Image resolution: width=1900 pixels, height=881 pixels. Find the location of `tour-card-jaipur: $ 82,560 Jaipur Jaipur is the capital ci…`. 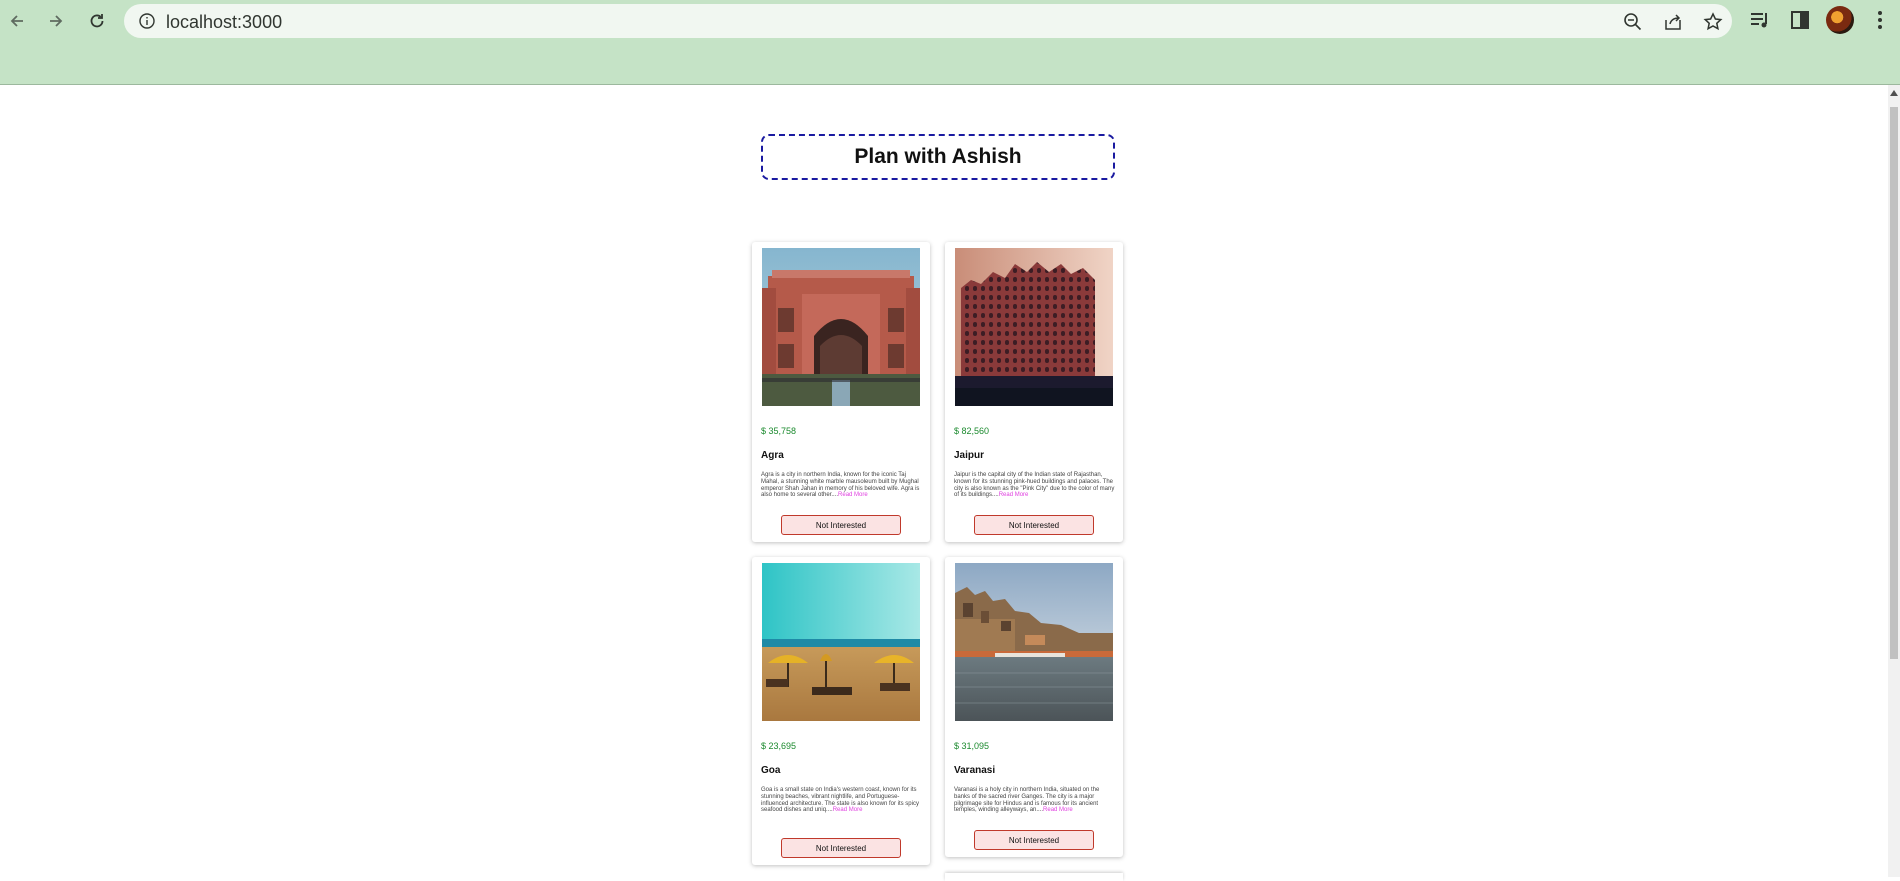

tour-card-jaipur: $ 82,560 Jaipur Jaipur is the capital ci… is located at coordinates (1034, 392).